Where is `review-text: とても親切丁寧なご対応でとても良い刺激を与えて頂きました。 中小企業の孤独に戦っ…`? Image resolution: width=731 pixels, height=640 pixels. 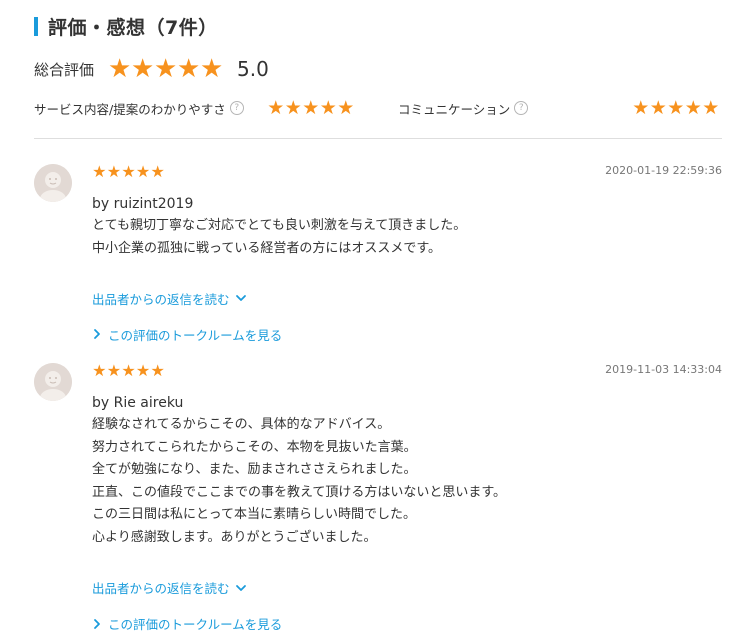 review-text: とても親切丁寧なご対応でとても良い刺激を与えて頂きました。 中小企業の孤独に戦っ… is located at coordinates (407, 237).